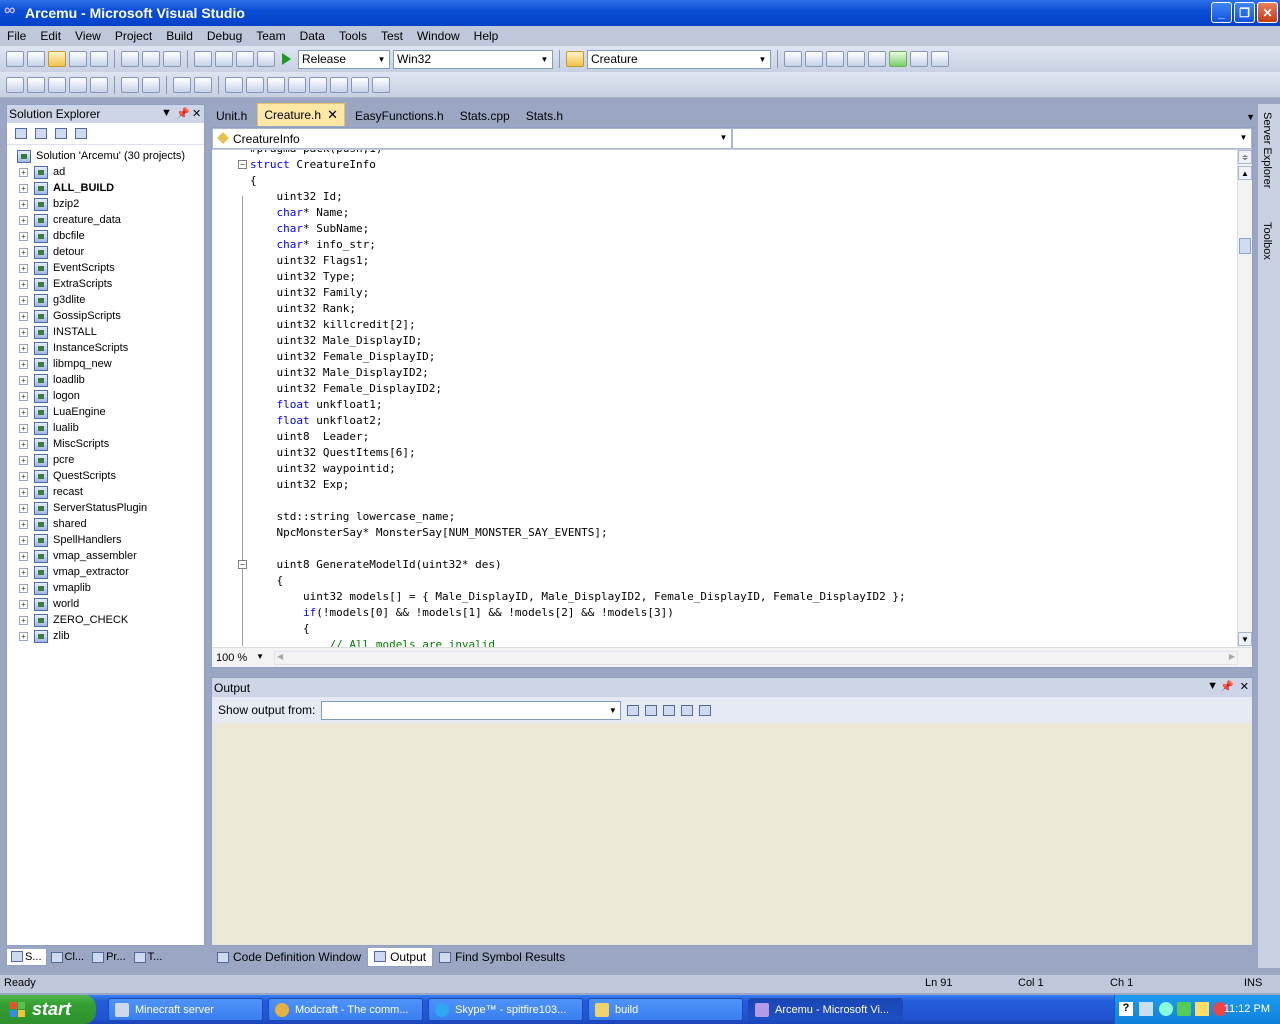  What do you see at coordinates (105, 492) in the screenshot?
I see `project-node: + recast` at bounding box center [105, 492].